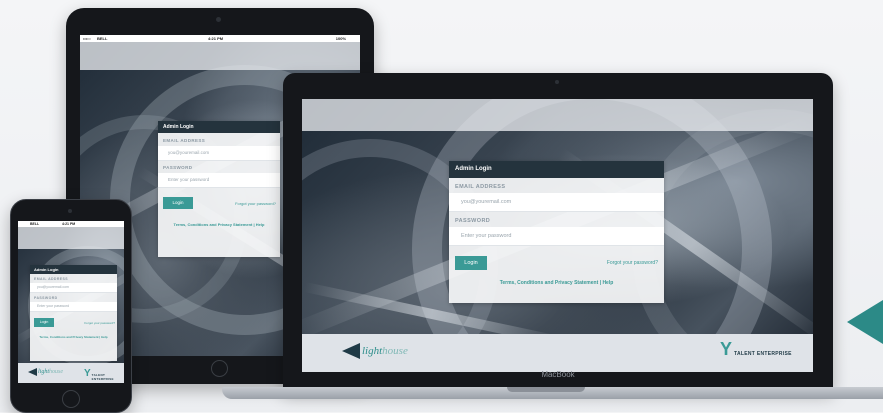 This screenshot has width=883, height=413. Describe the element at coordinates (216, 38) in the screenshot. I see `time-label: 4:21 PM` at that location.